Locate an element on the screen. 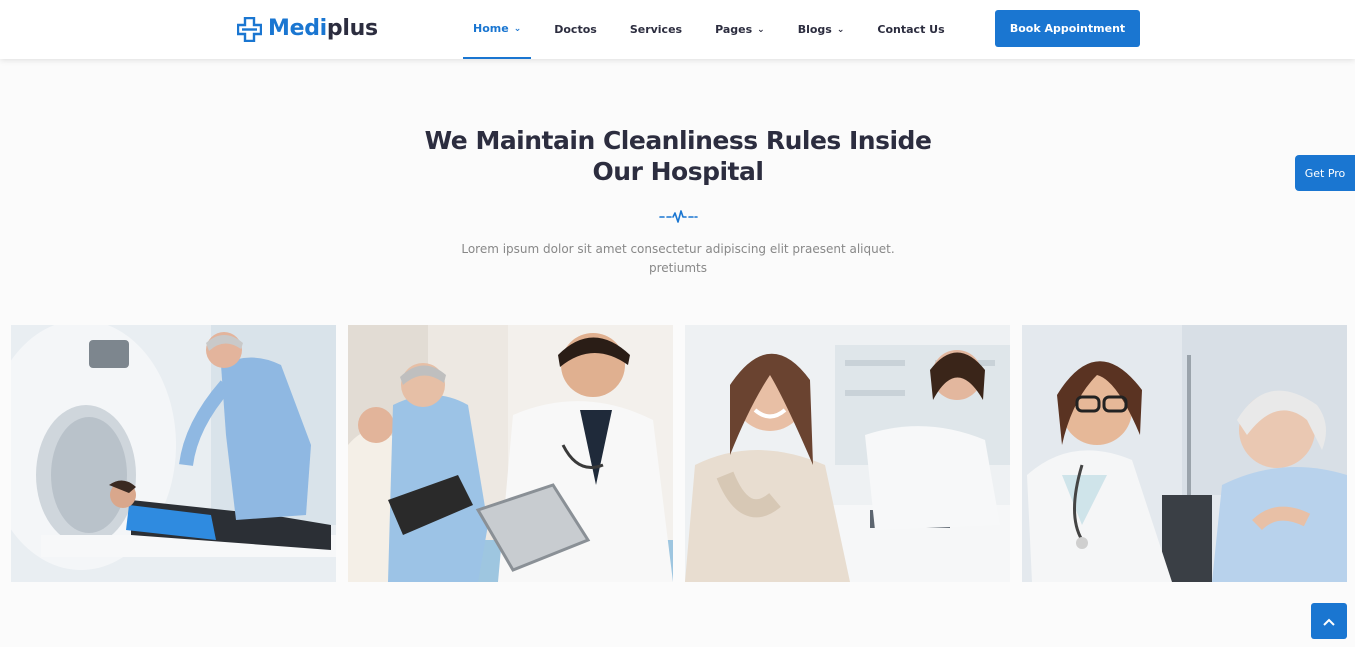 The width and height of the screenshot is (1355, 647). nav-item-label: Doctos is located at coordinates (575, 29).